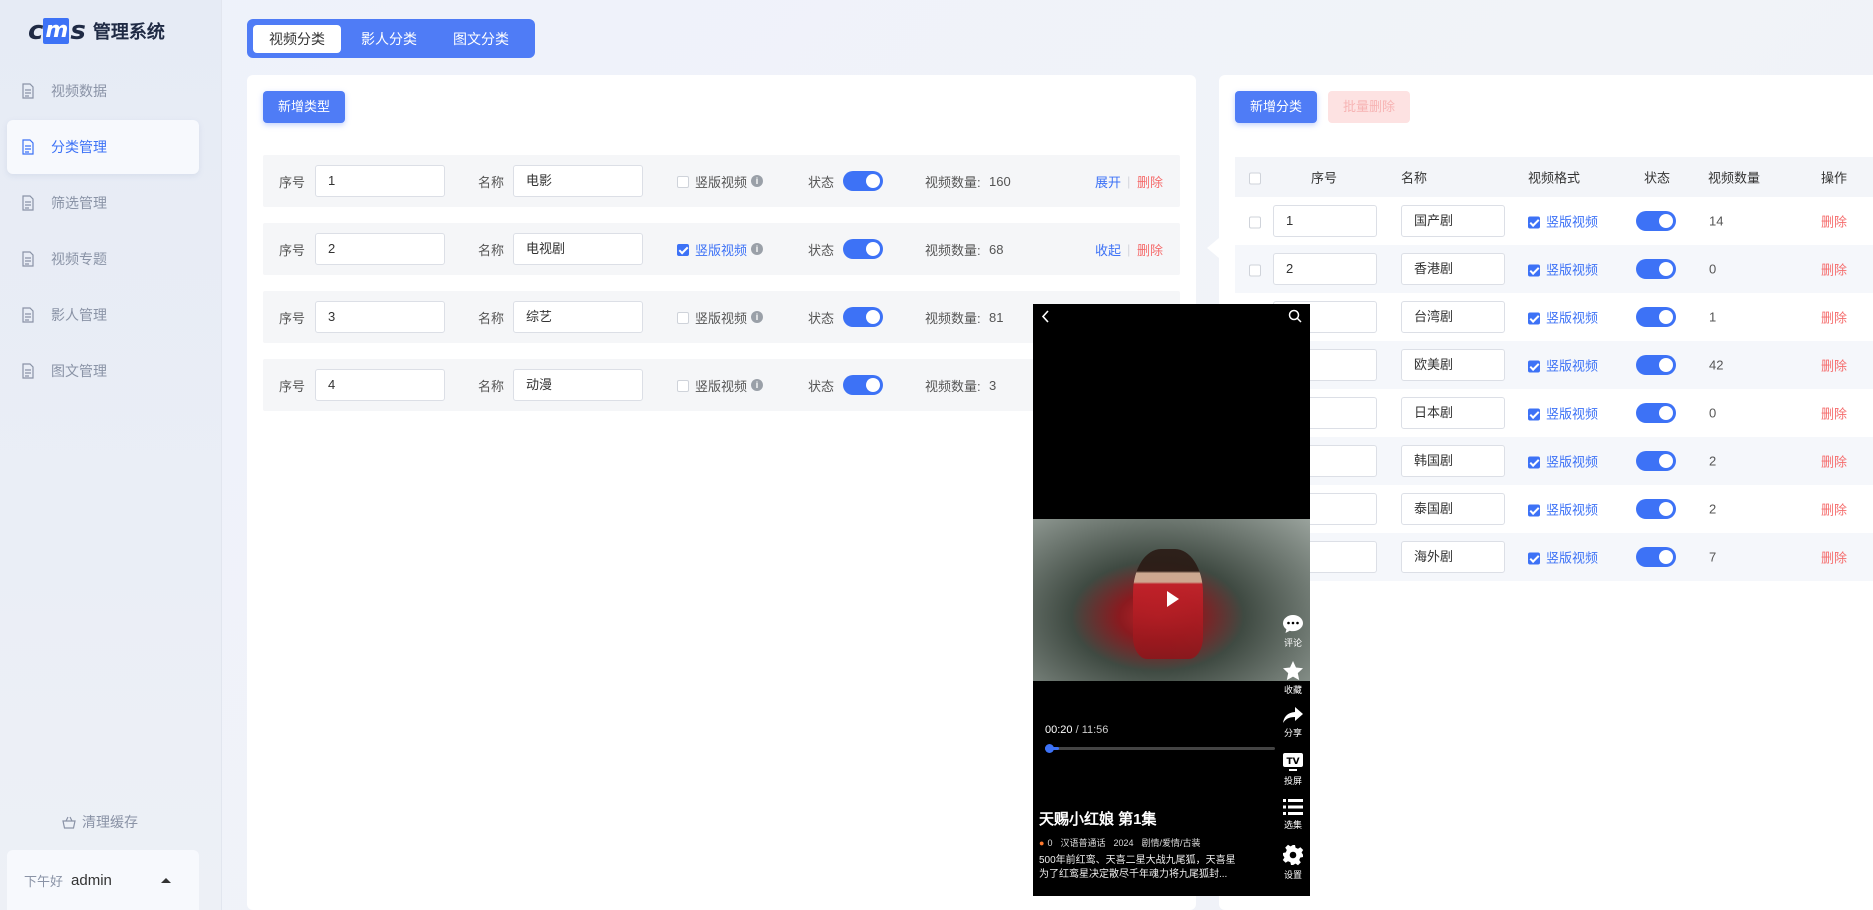  Describe the element at coordinates (1295, 316) in the screenshot. I see `search-icon` at that location.